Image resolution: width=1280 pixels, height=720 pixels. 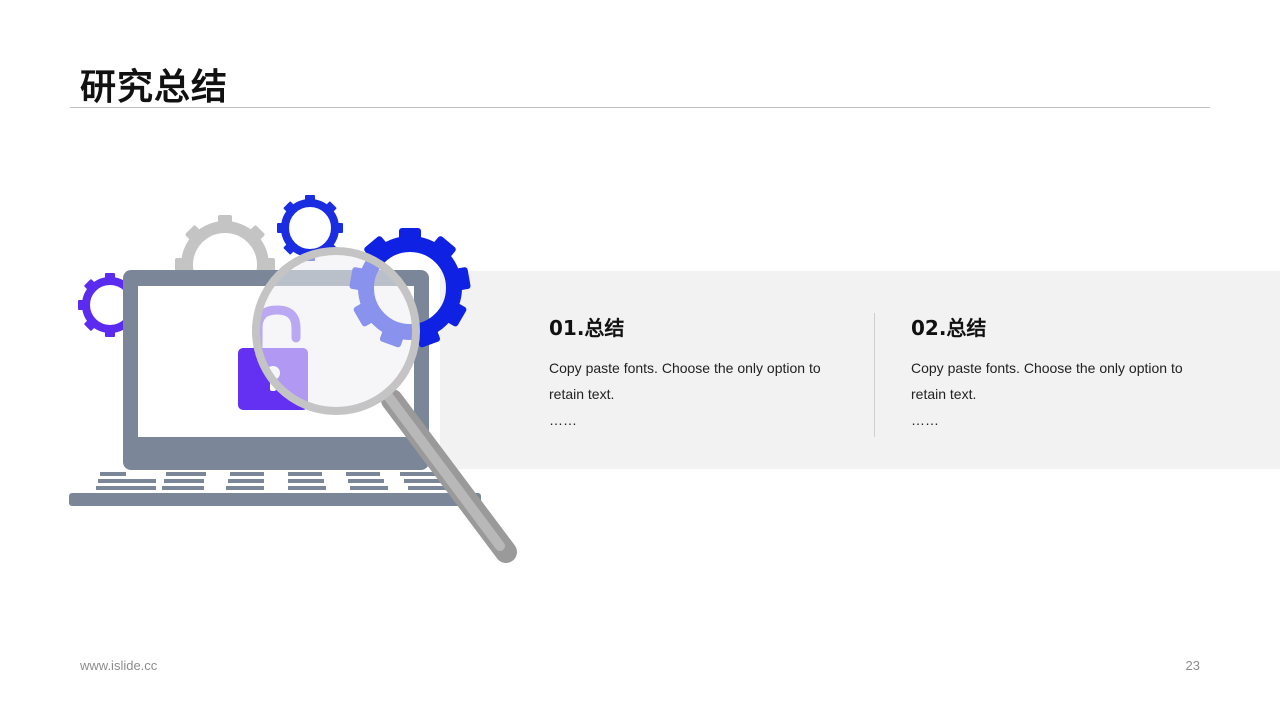 What do you see at coordinates (1192, 665) in the screenshot?
I see `page-number: 23` at bounding box center [1192, 665].